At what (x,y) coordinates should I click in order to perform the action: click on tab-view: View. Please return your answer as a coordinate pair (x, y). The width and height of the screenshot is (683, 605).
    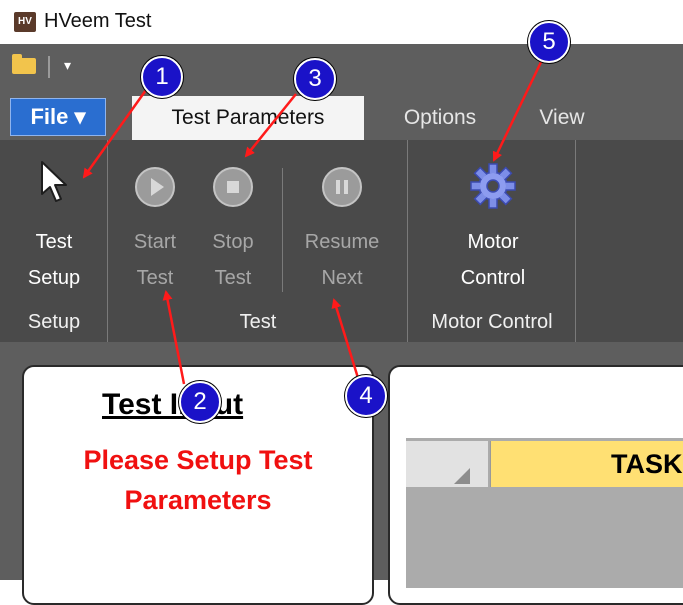
    Looking at the image, I should click on (562, 118).